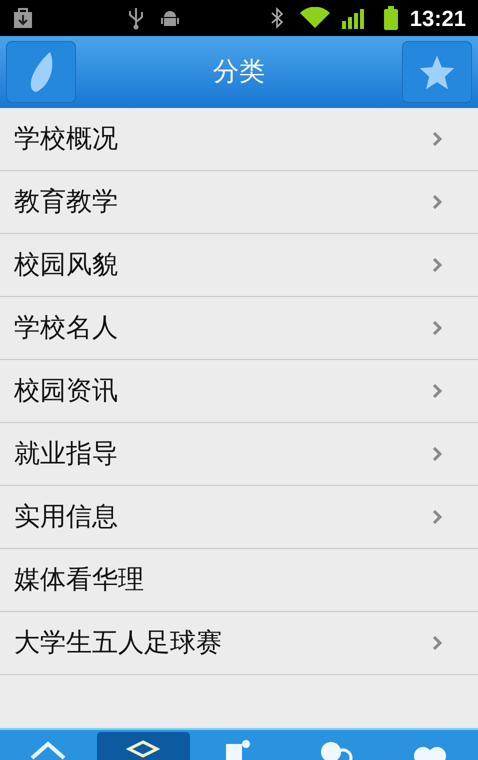 The width and height of the screenshot is (478, 760). I want to click on wifi-icon, so click(315, 18).